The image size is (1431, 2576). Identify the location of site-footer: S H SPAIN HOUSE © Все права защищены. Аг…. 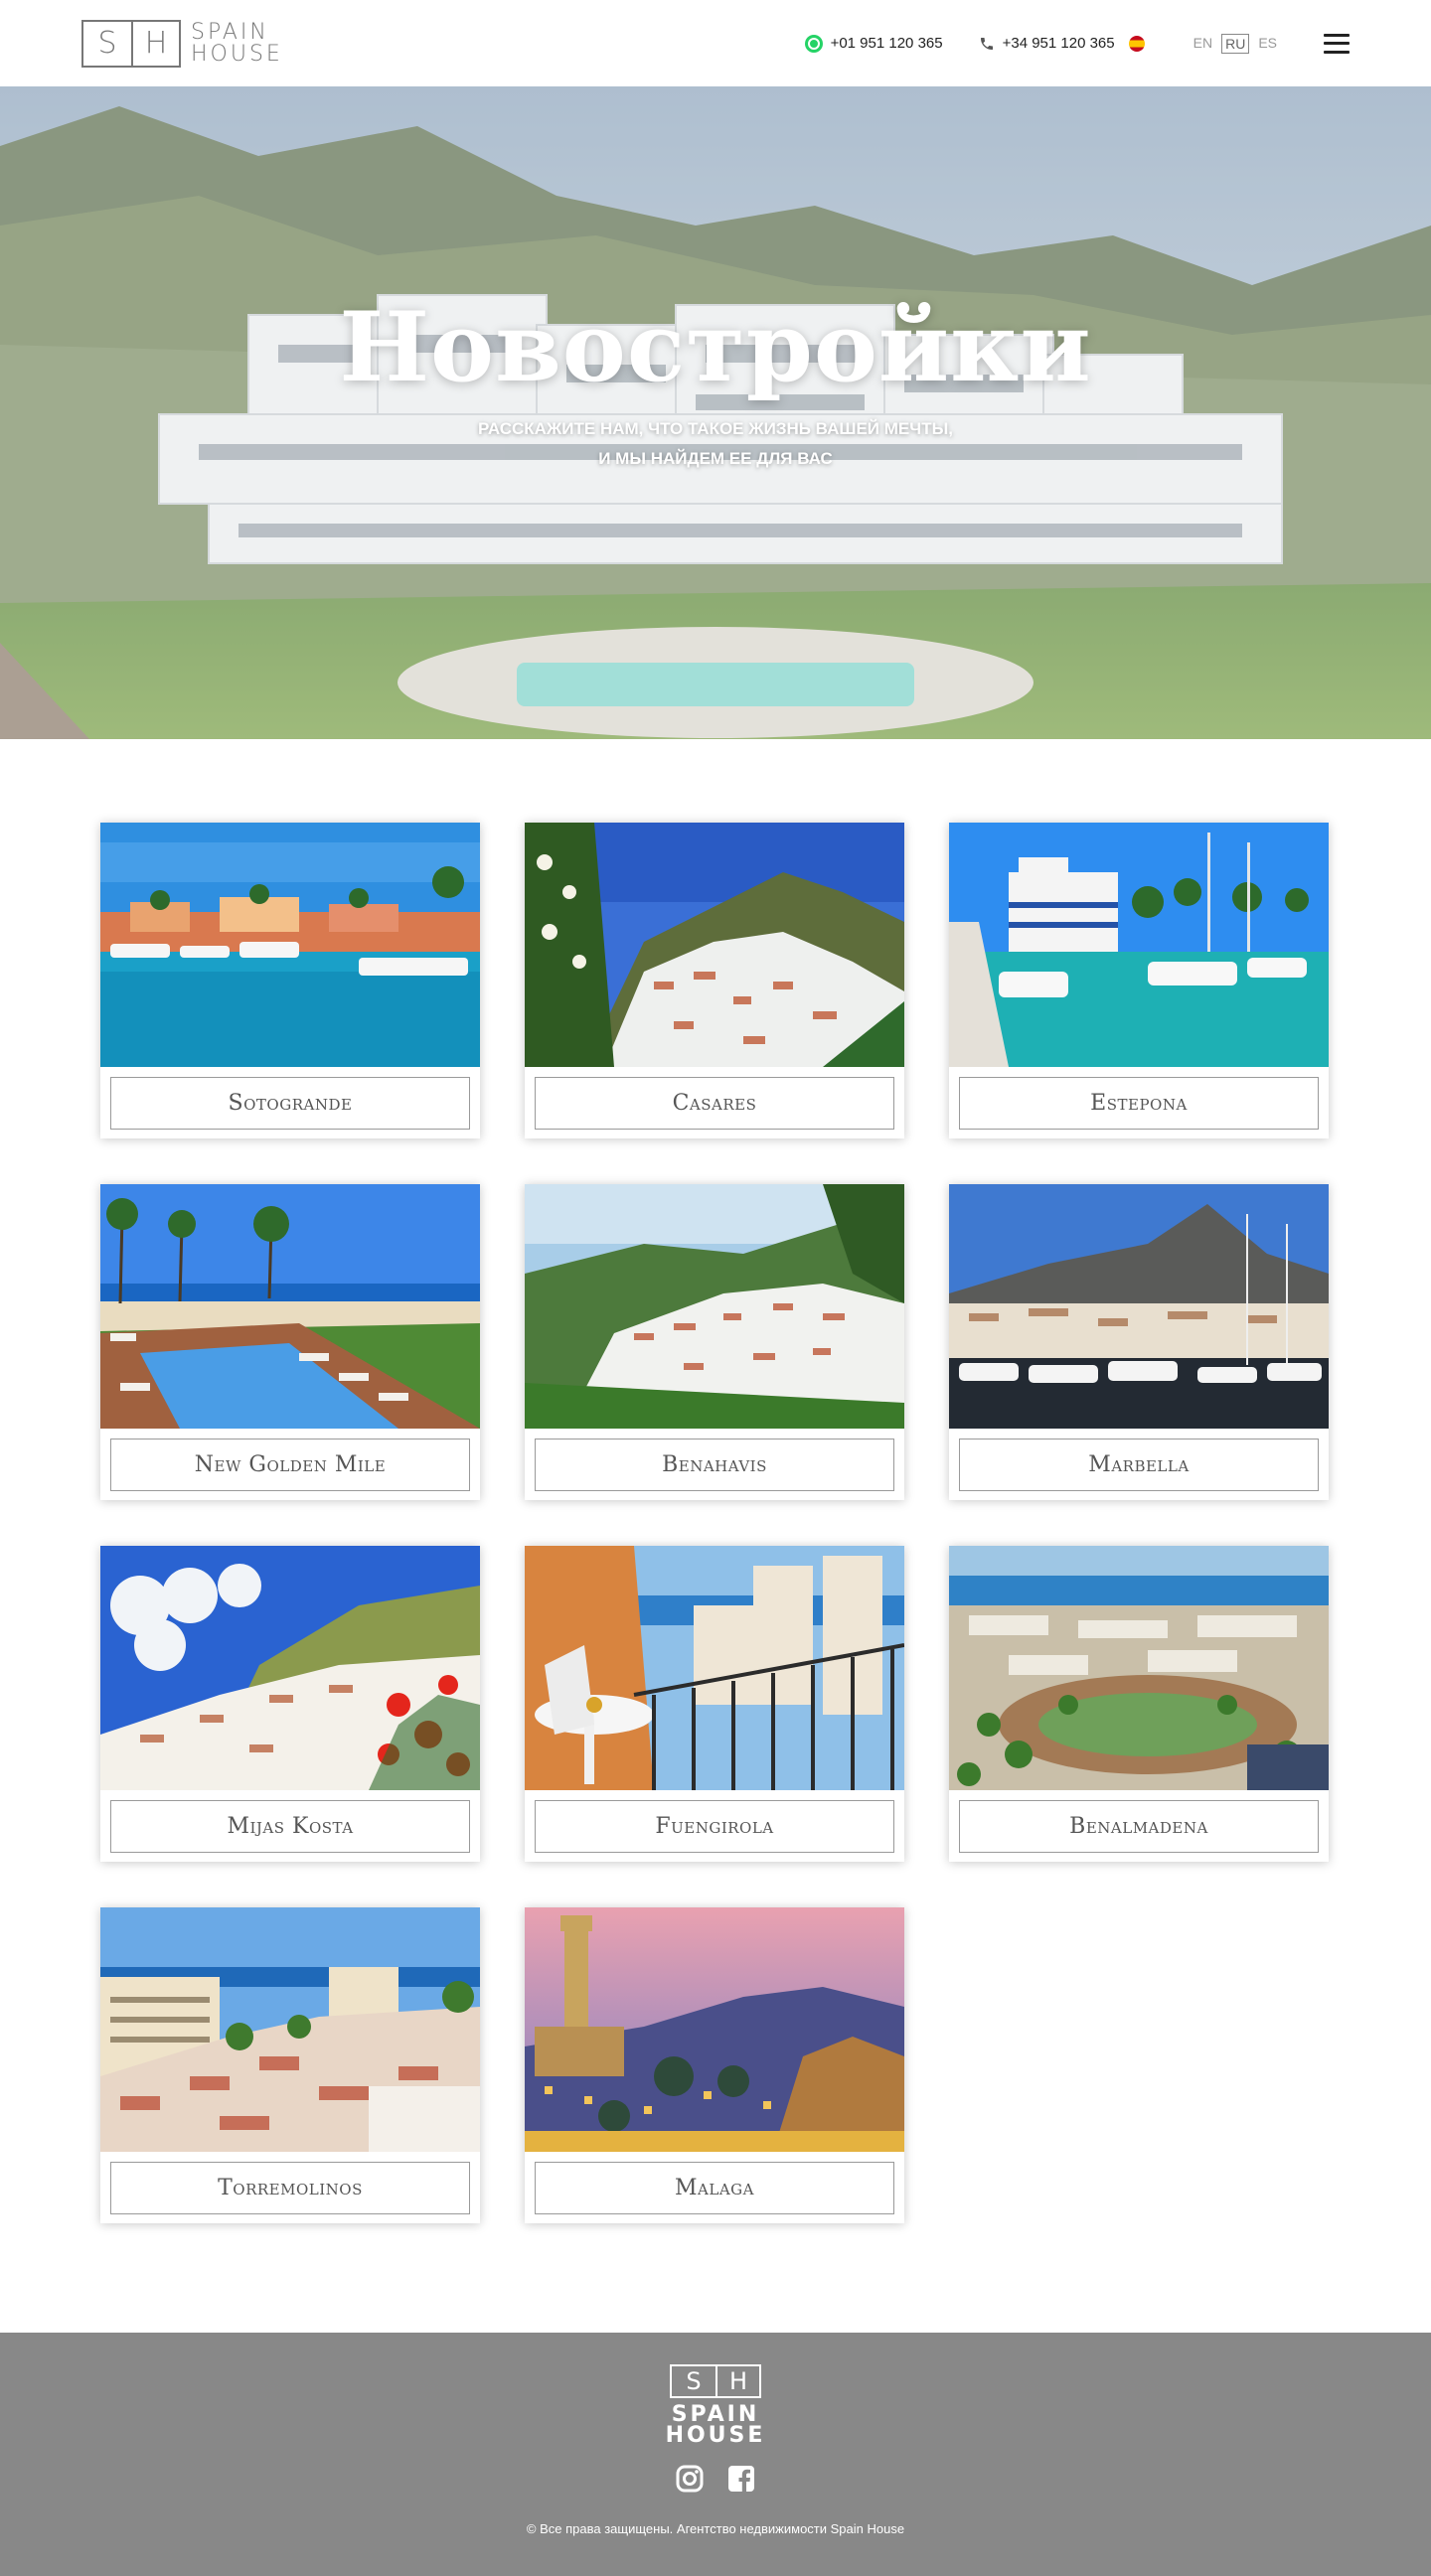
(715, 2454).